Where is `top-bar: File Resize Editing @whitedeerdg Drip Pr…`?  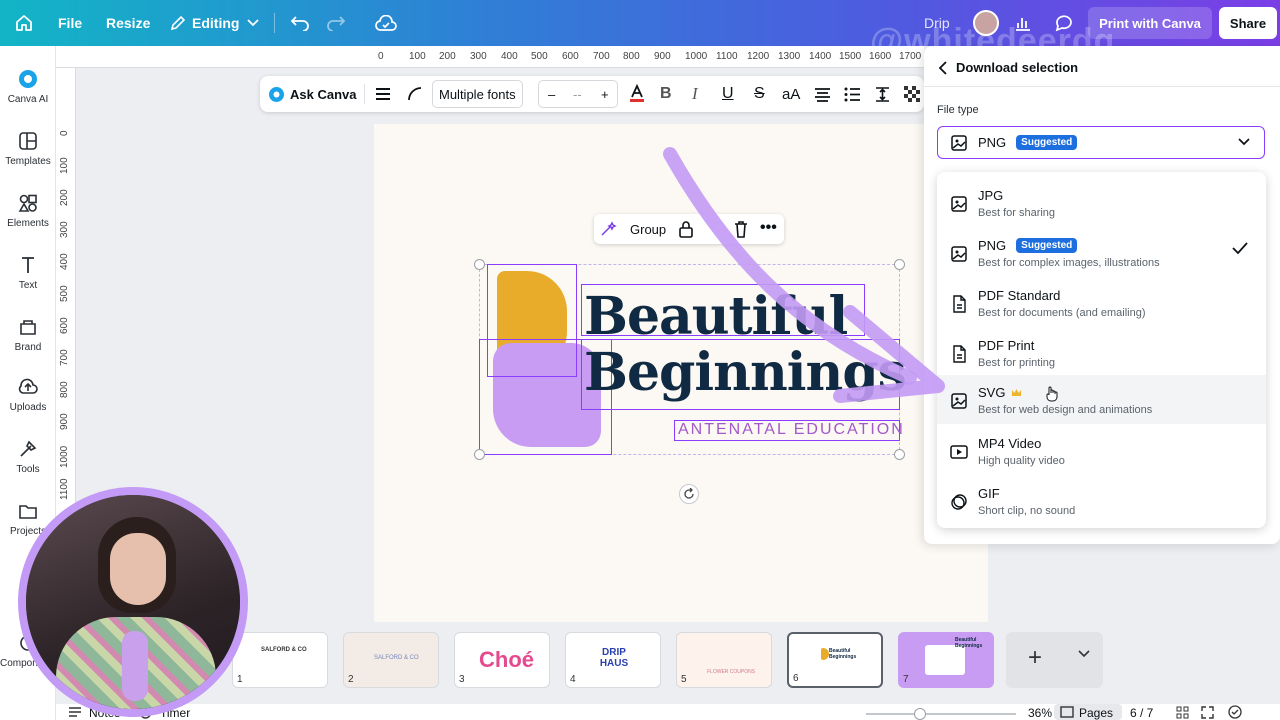
top-bar: File Resize Editing @whitedeerdg Drip Pr… is located at coordinates (640, 30).